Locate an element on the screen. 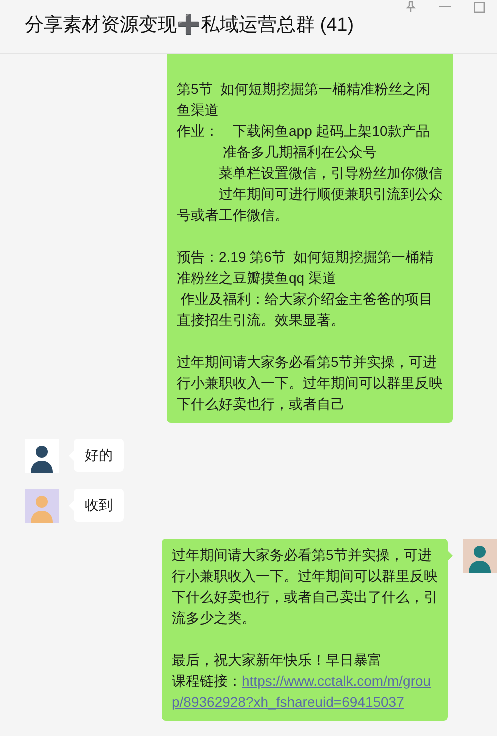 The image size is (497, 736). window-title: 分享素材资源变现➕私域运营总群 (41) is located at coordinates (189, 26).